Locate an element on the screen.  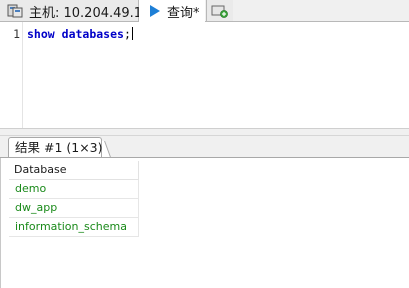
play-icon is located at coordinates (155, 11).